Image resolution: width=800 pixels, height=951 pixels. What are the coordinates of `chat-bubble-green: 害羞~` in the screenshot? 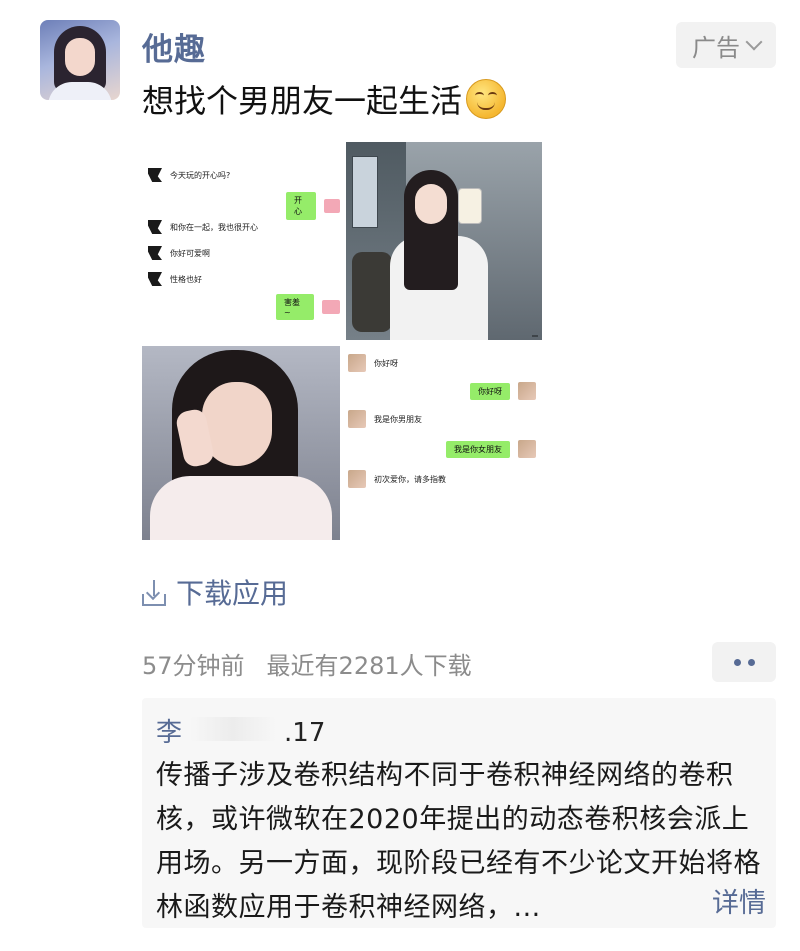 It's located at (295, 307).